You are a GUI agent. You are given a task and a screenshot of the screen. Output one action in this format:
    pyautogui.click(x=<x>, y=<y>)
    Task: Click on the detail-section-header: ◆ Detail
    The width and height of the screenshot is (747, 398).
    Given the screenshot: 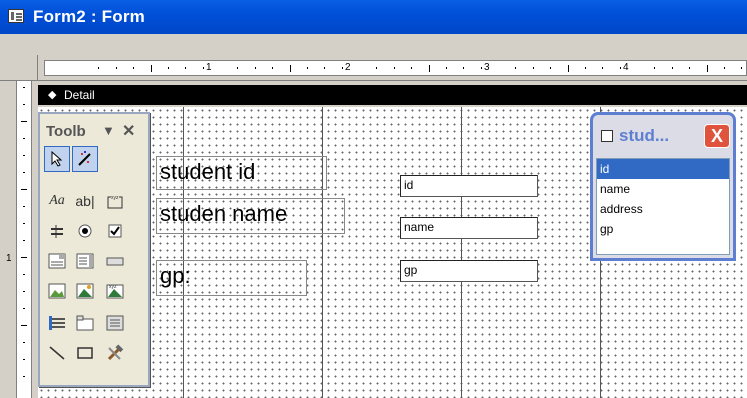 What is the action you would take?
    pyautogui.click(x=392, y=95)
    